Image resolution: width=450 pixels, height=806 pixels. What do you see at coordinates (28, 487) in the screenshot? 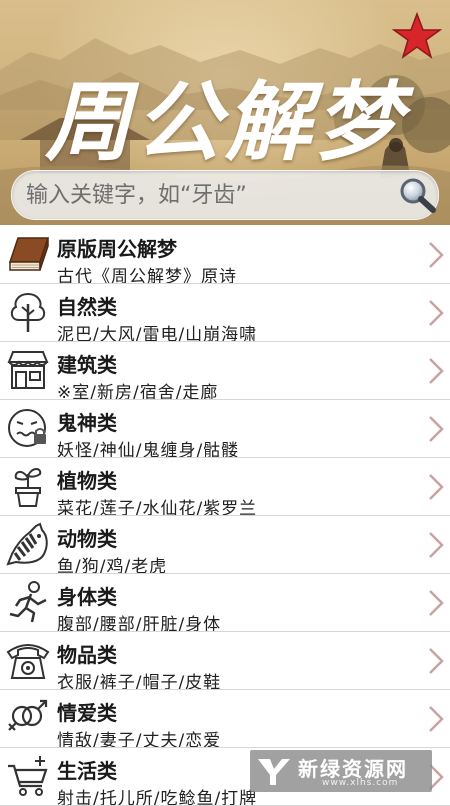
I see `potted-plant-icon` at bounding box center [28, 487].